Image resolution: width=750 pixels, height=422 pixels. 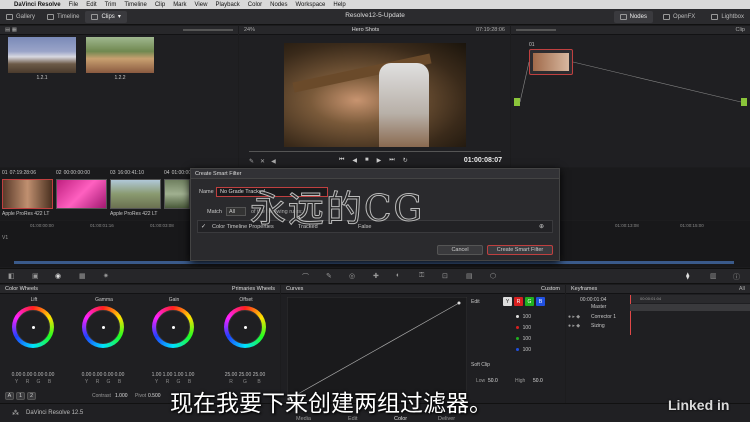 What do you see at coordinates (259, 375) in the screenshot?
I see `offset-b: 25.00` at bounding box center [259, 375].